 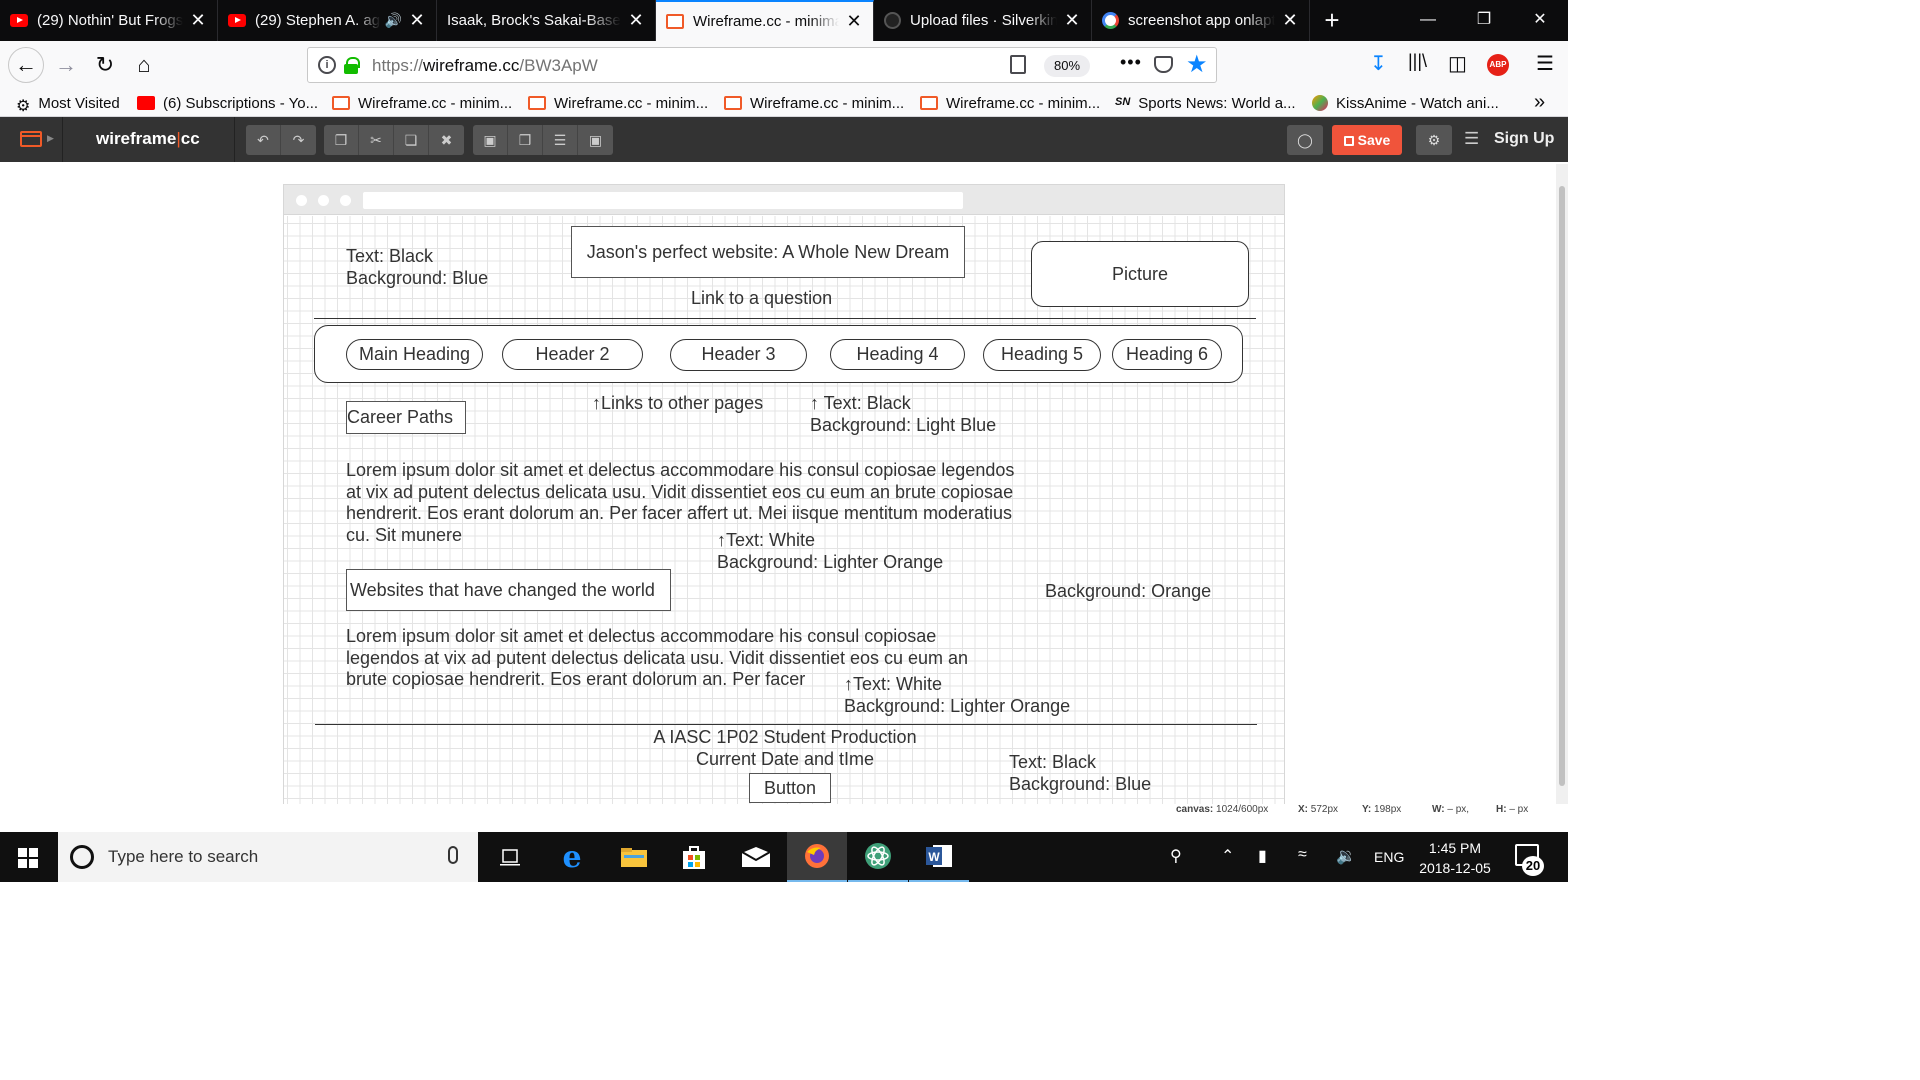 What do you see at coordinates (1080, 773) in the screenshot?
I see `note-footer-colors: Text: Black Background: Blue` at bounding box center [1080, 773].